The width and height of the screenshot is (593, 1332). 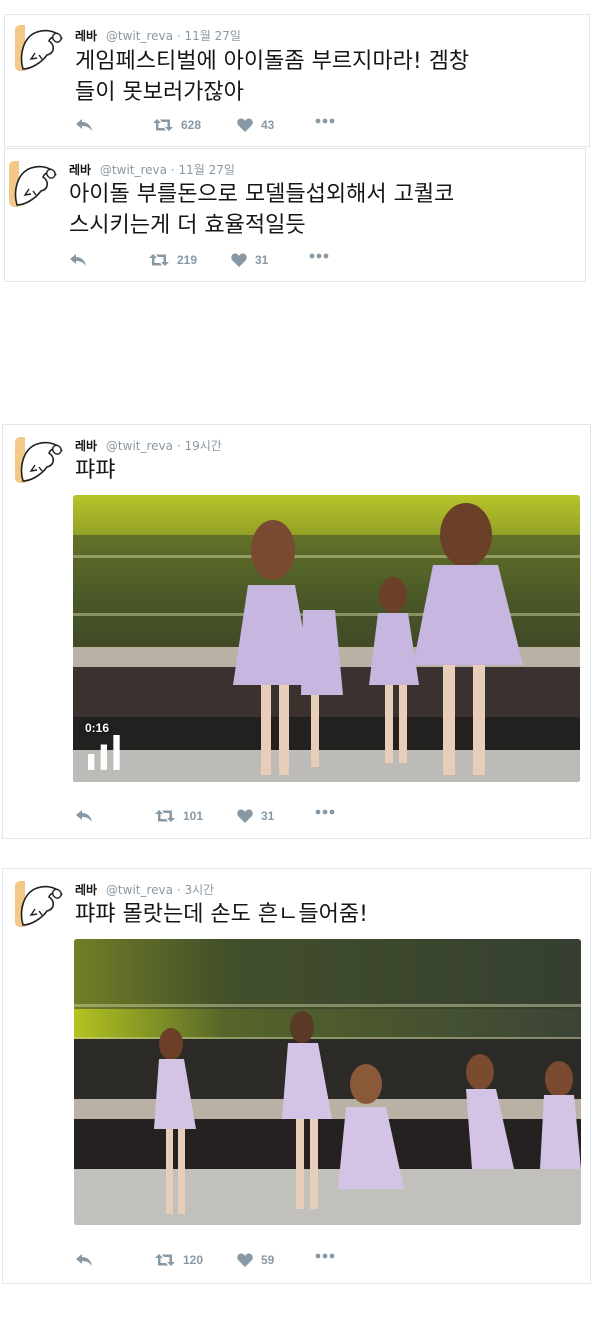 I want to click on tweet-text-line: 퍄퍄 몰랏는데 손도 흔ㄴ들어줌!, so click(x=221, y=914).